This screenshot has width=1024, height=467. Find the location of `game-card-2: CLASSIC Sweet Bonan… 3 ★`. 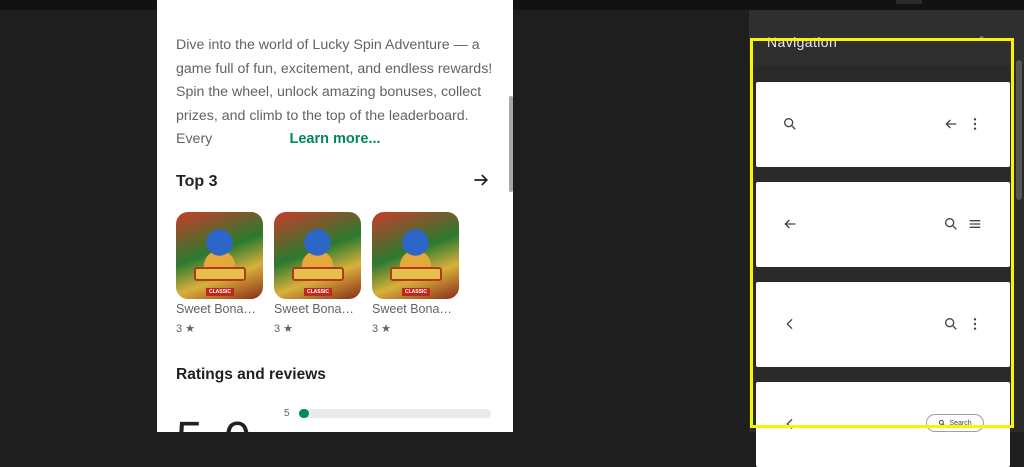

game-card-2: CLASSIC Sweet Bonan… 3 ★ is located at coordinates (319, 273).